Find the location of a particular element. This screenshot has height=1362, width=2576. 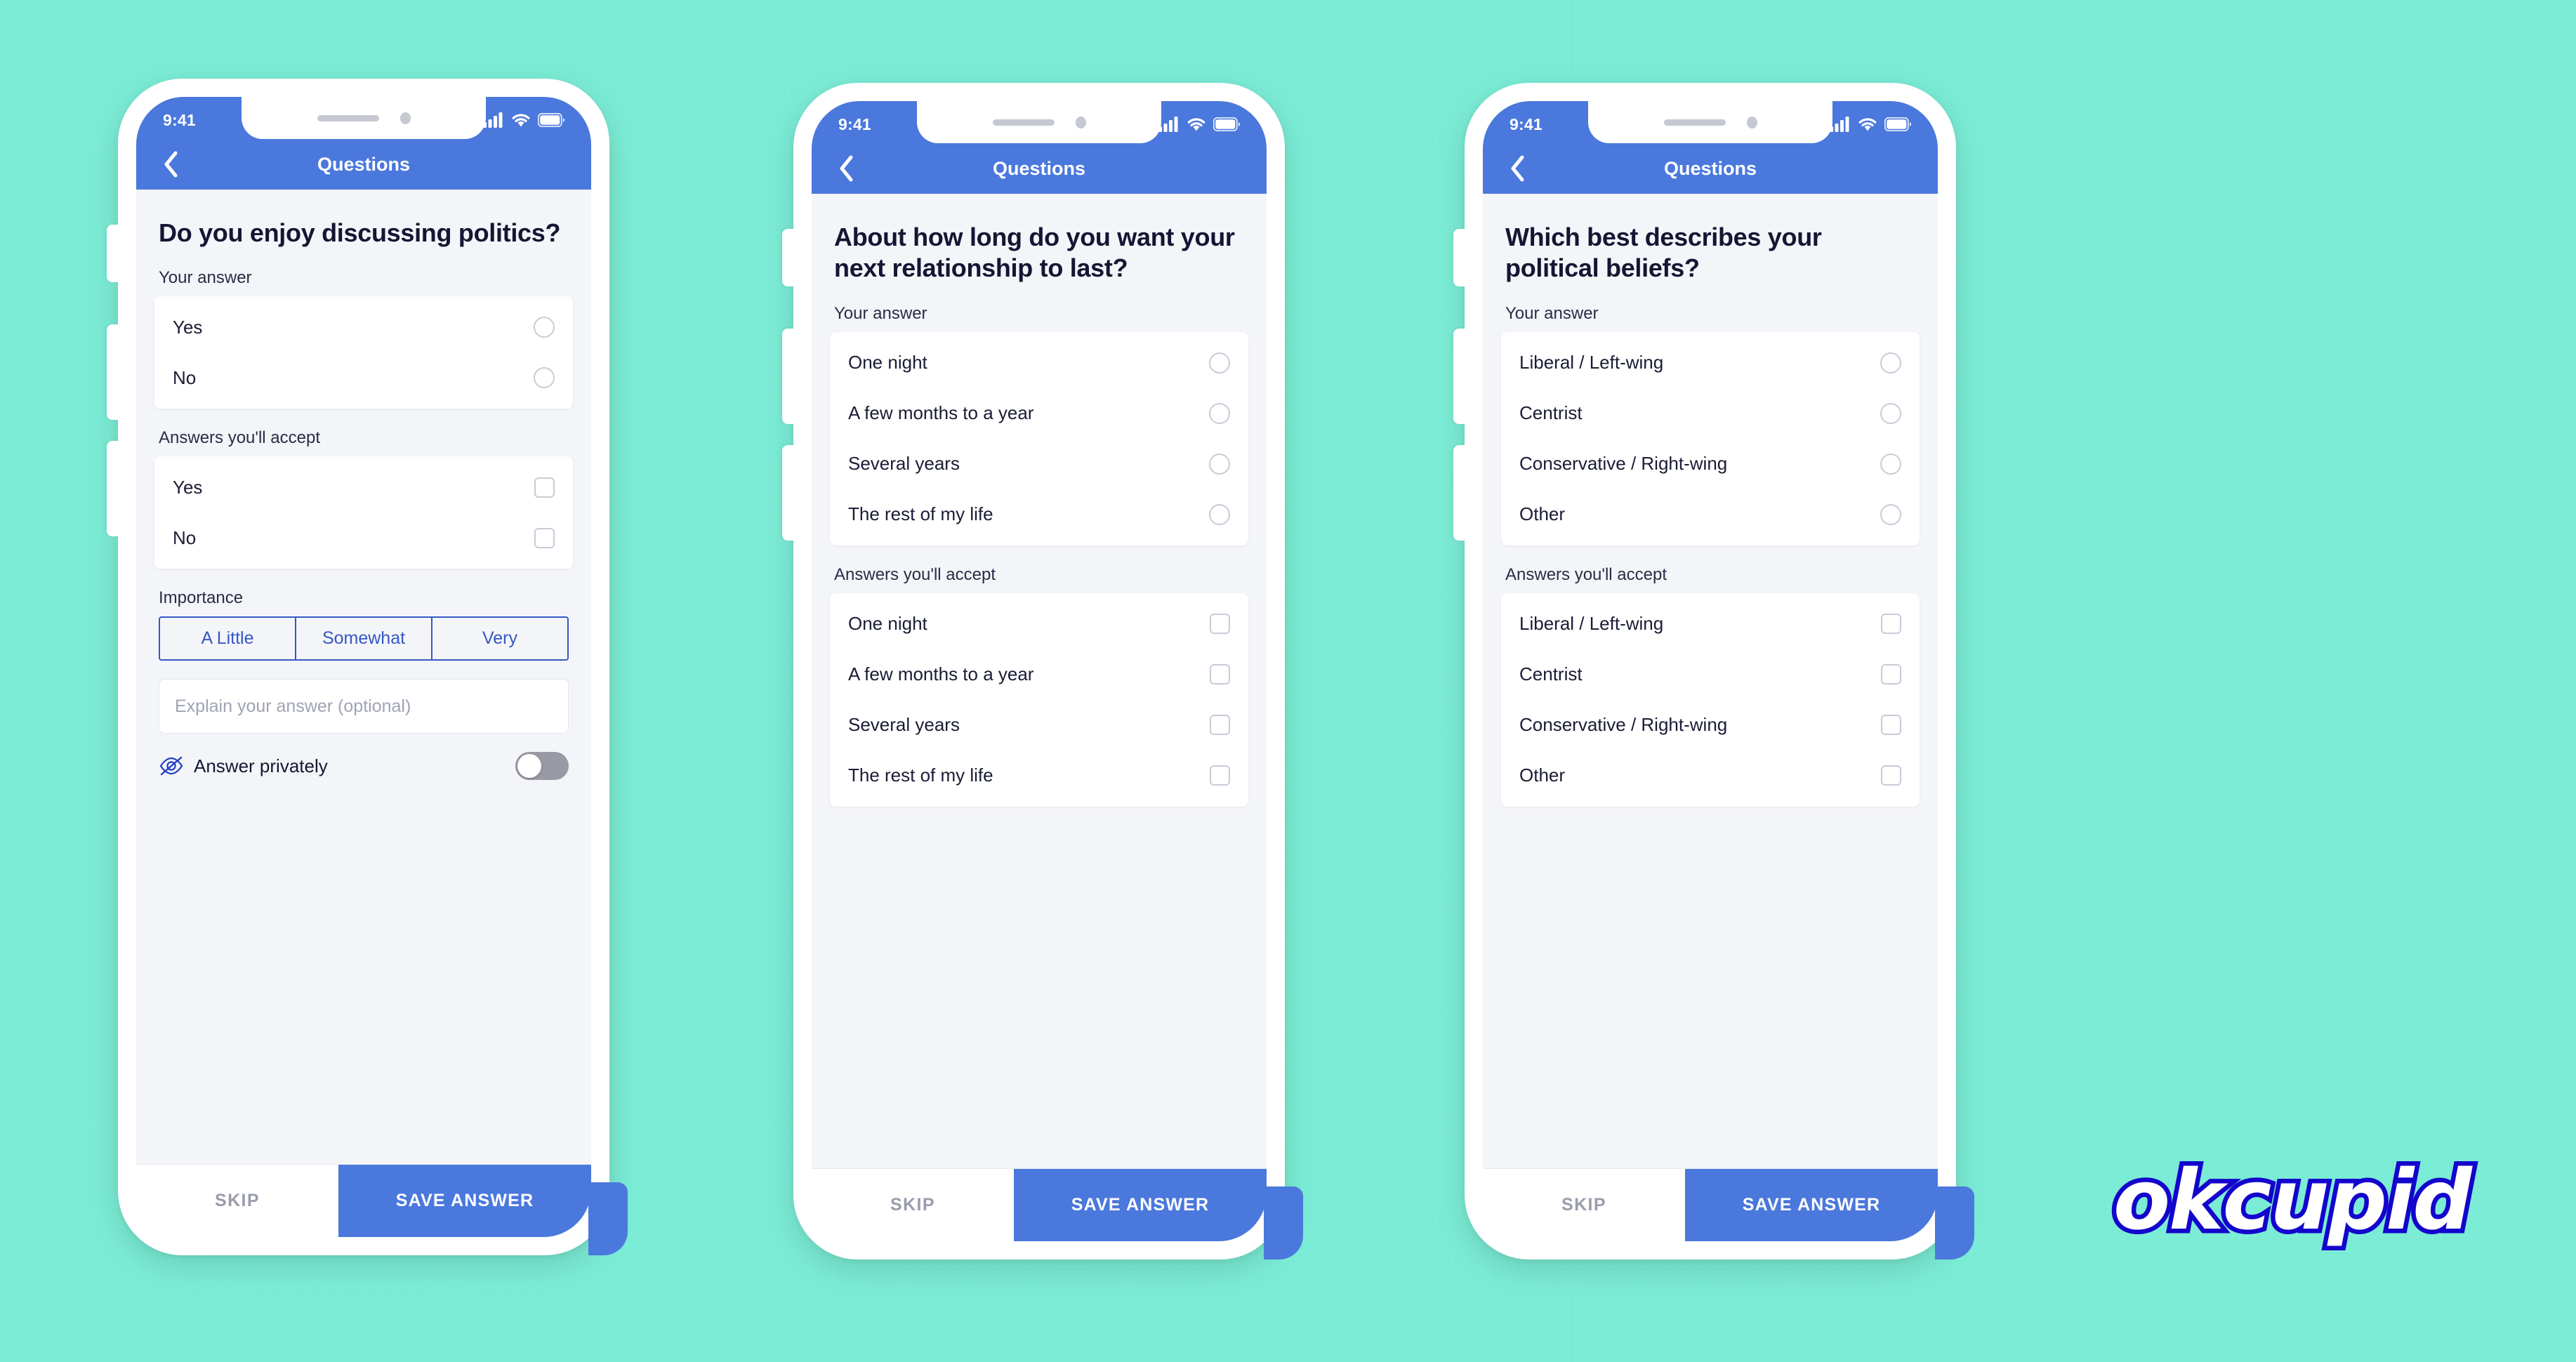

okcupid-logo: okcupid is located at coordinates (2293, 1200).